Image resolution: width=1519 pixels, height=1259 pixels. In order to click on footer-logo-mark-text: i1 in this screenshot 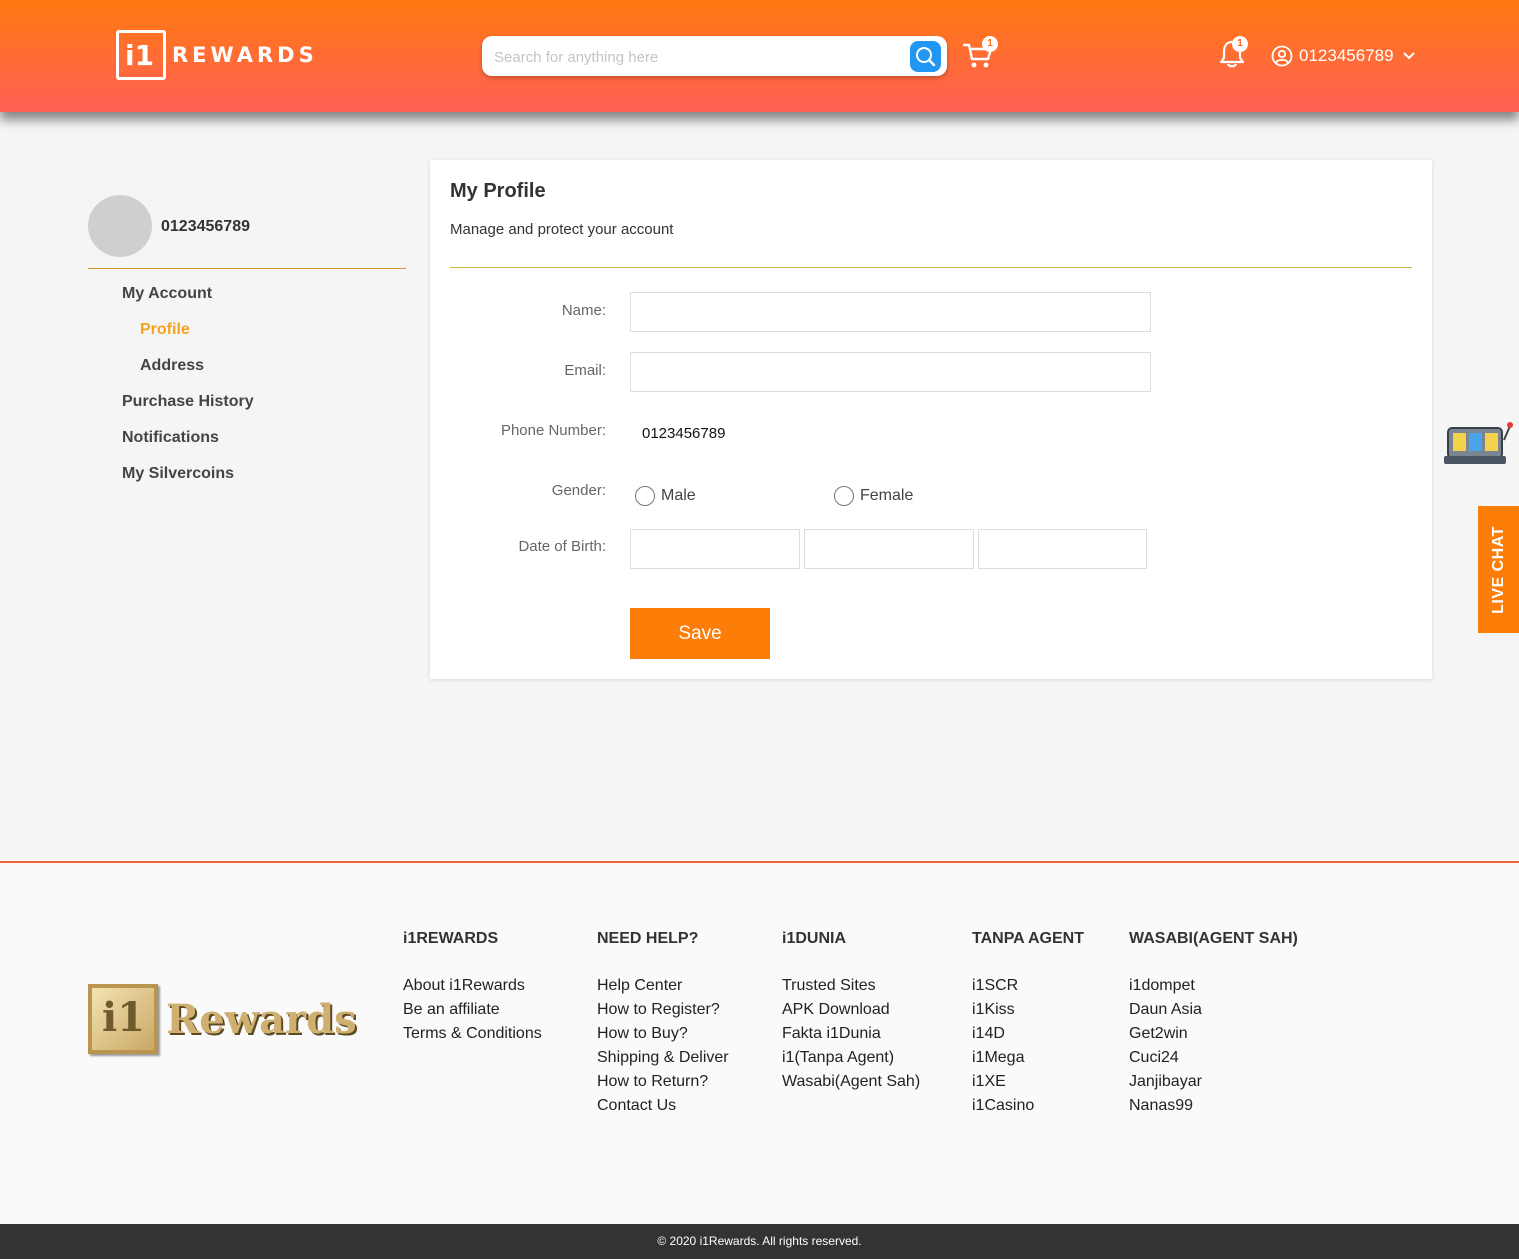, I will do `click(124, 1017)`.